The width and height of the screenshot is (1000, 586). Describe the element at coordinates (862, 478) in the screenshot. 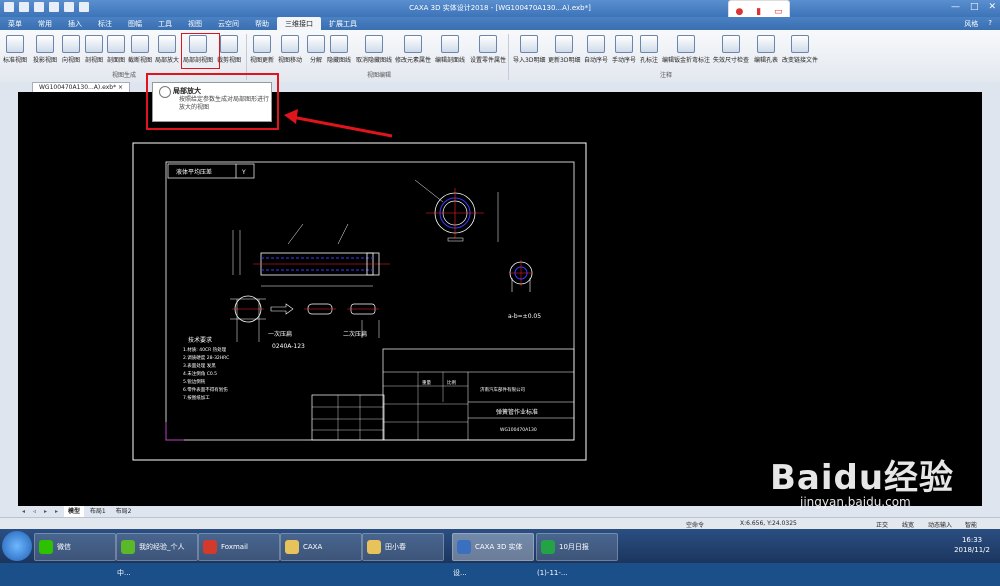

I see `watermark-logo: Baidu经验` at that location.